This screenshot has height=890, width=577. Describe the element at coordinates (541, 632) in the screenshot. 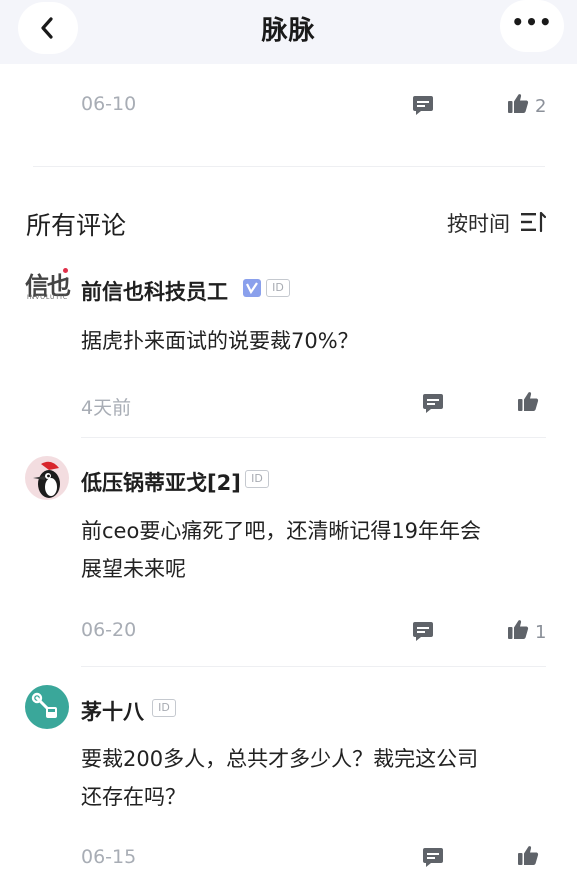

I see `comment-like-count: 1` at that location.